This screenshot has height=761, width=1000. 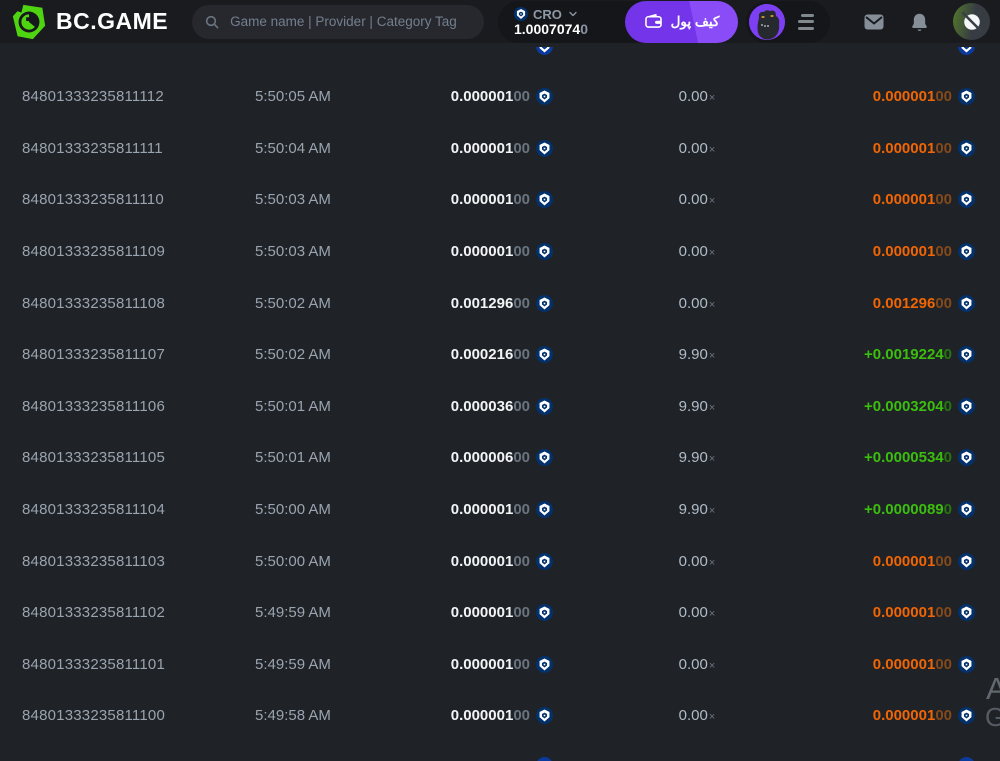 What do you see at coordinates (477, 458) in the screenshot?
I see `bet-amount: 0.00000600` at bounding box center [477, 458].